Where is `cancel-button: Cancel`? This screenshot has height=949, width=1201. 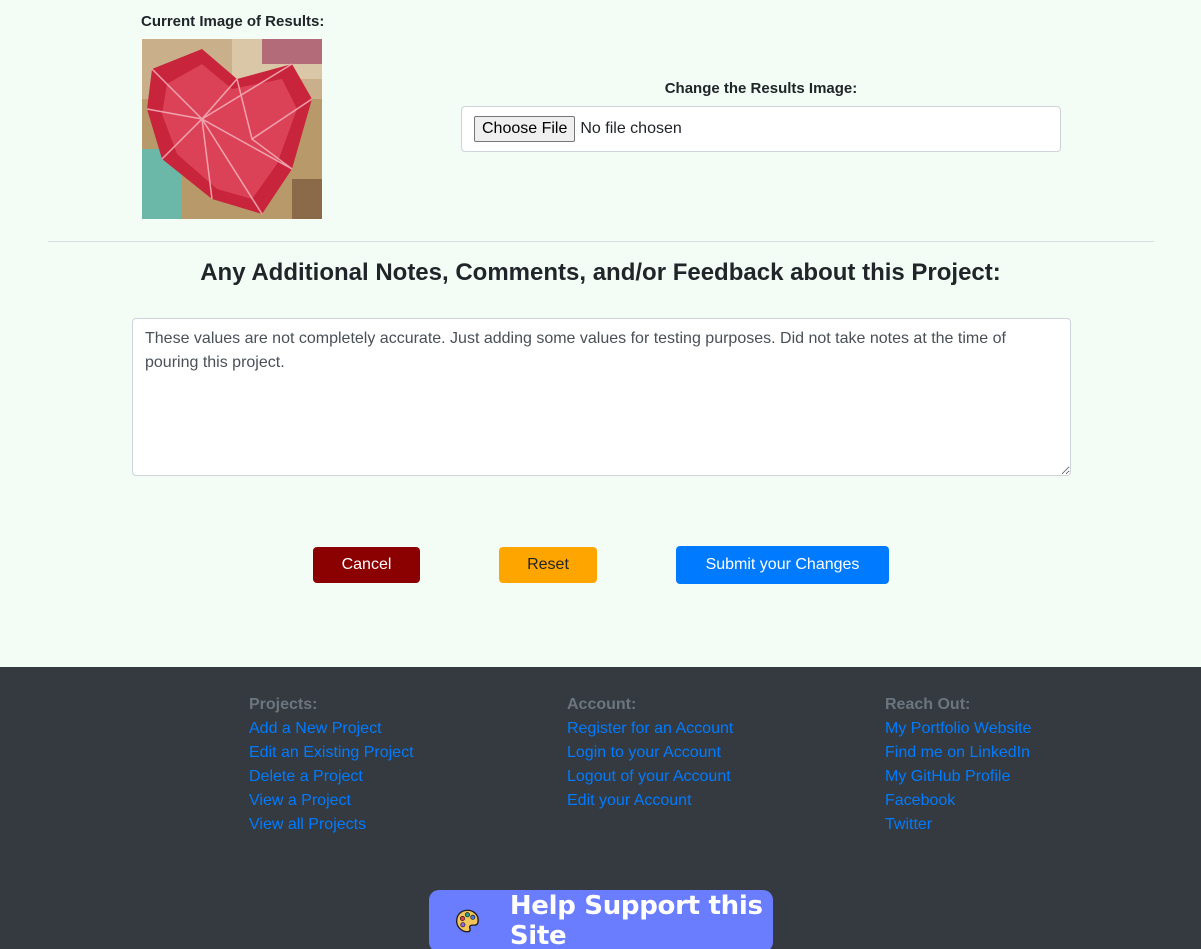 cancel-button: Cancel is located at coordinates (366, 565).